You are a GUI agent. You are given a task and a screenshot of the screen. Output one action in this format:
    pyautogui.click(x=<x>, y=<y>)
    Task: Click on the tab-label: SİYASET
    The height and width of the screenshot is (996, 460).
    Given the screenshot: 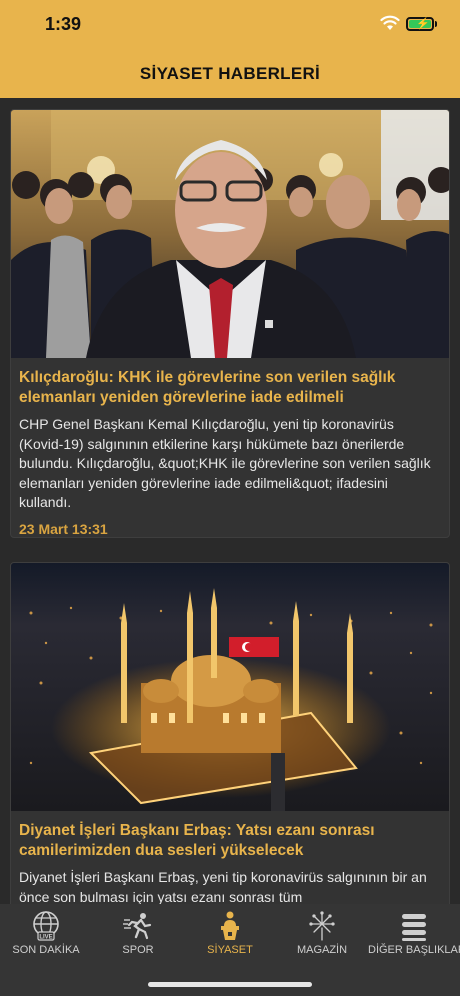 What is the action you would take?
    pyautogui.click(x=230, y=950)
    